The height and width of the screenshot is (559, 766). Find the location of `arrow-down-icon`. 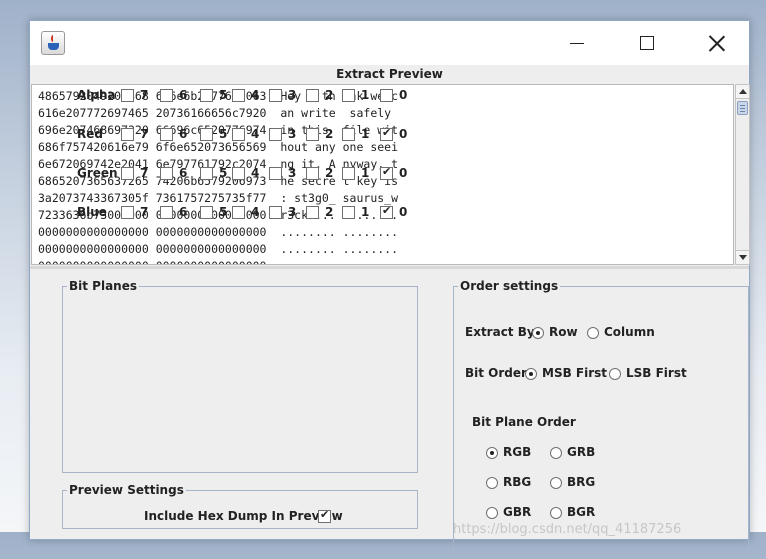

arrow-down-icon is located at coordinates (743, 257).